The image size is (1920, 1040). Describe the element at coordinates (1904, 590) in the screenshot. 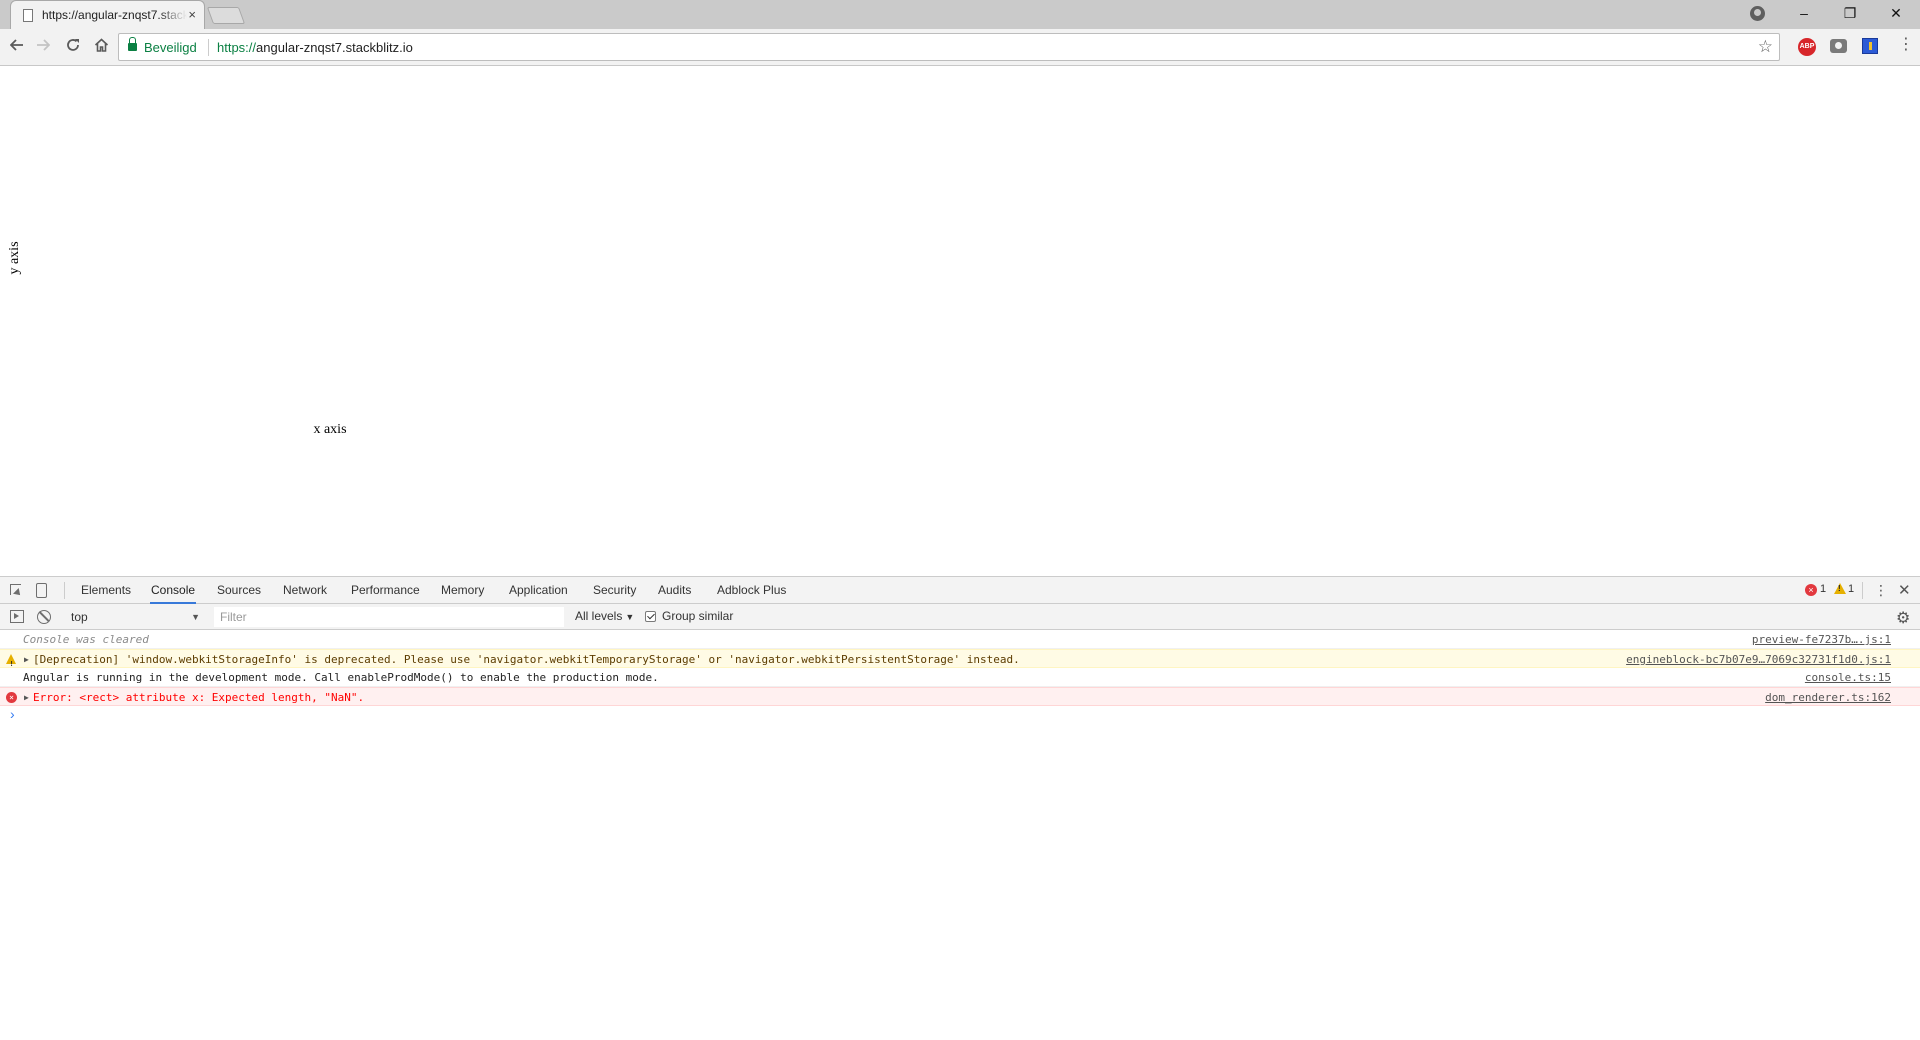

I see `devtools-close-icon: ✕` at that location.